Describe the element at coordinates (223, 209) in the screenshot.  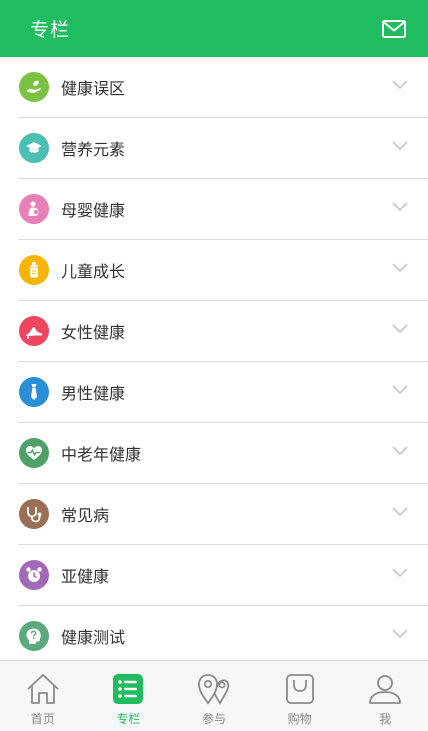
I see `category-row-maternal-infant: 母婴健康` at that location.